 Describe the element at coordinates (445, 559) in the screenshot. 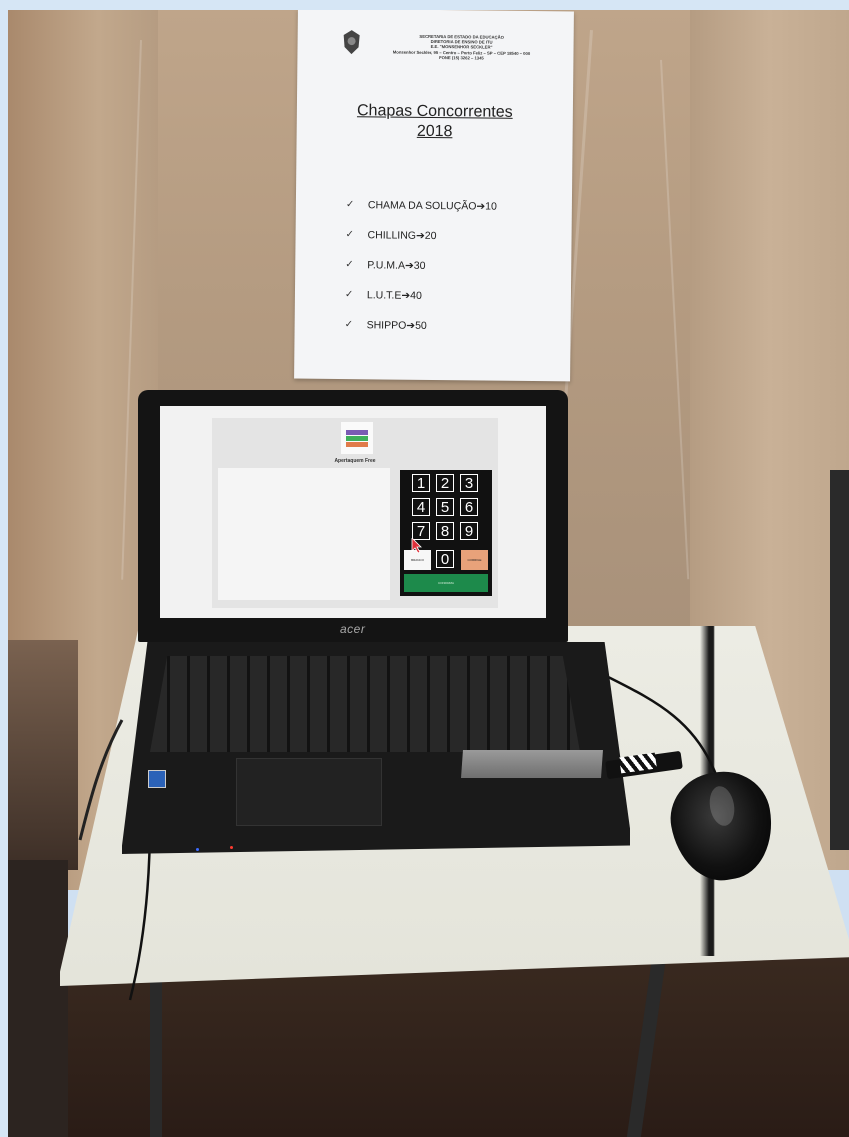

I see `key-0: 0` at that location.